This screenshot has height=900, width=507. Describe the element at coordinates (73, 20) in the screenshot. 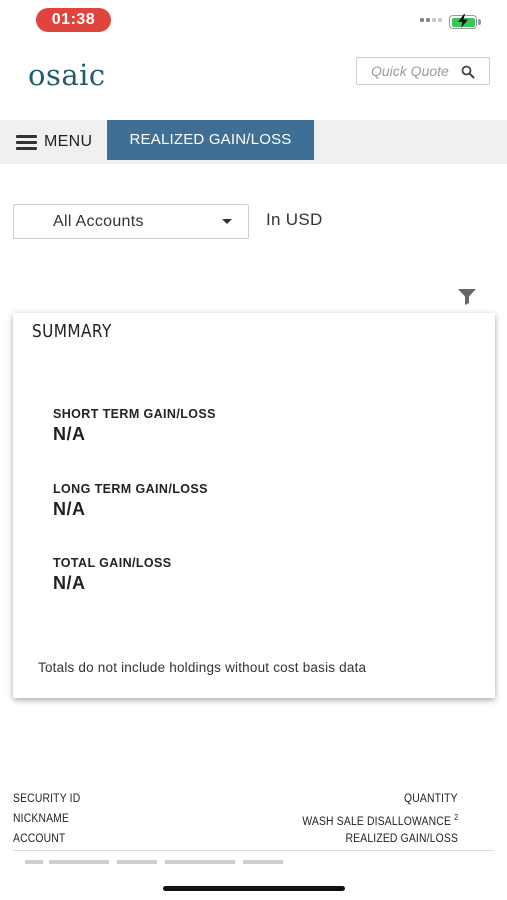

I see `status-time: 01:38` at that location.